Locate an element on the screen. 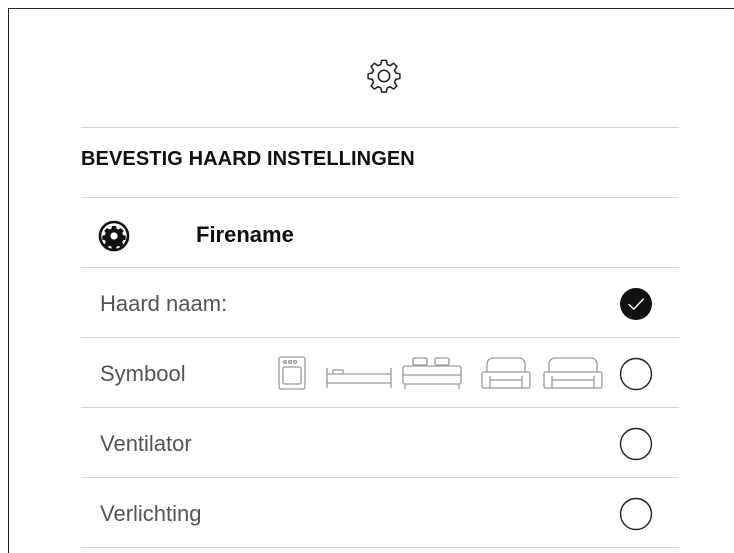 The width and height of the screenshot is (734, 553). settings-outline-icon is located at coordinates (384, 76).